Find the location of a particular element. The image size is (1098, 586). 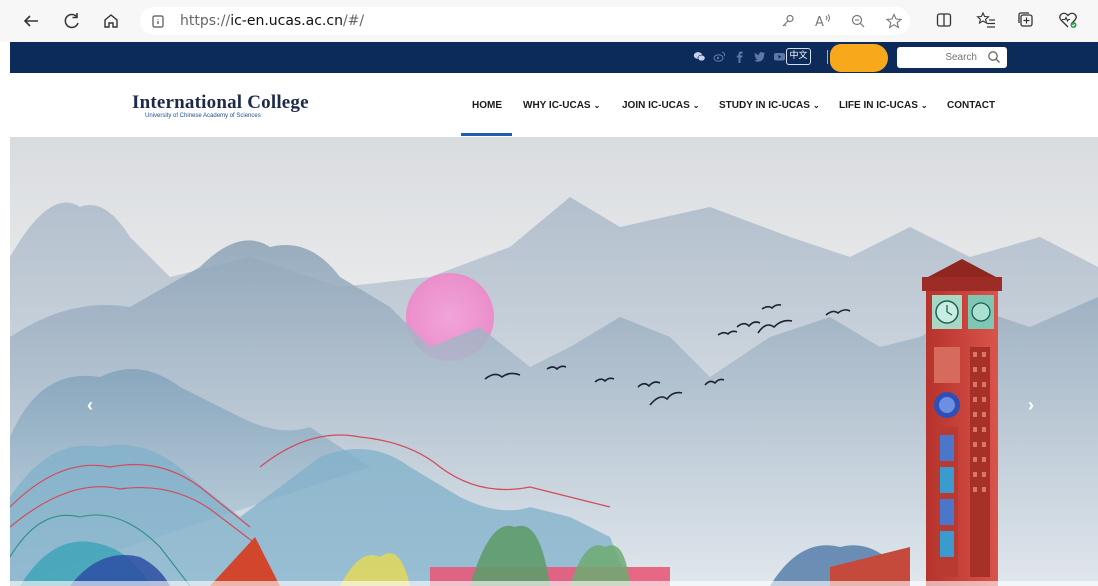

refresh-icon is located at coordinates (72, 21).